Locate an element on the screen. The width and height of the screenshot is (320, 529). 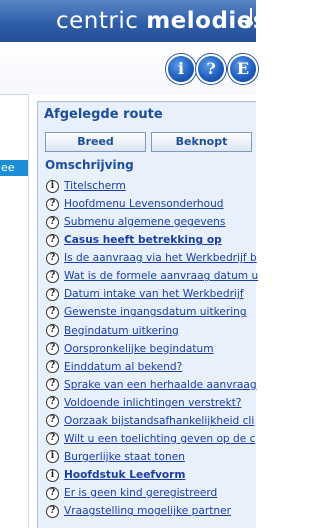
help-button: ? is located at coordinates (211, 69).